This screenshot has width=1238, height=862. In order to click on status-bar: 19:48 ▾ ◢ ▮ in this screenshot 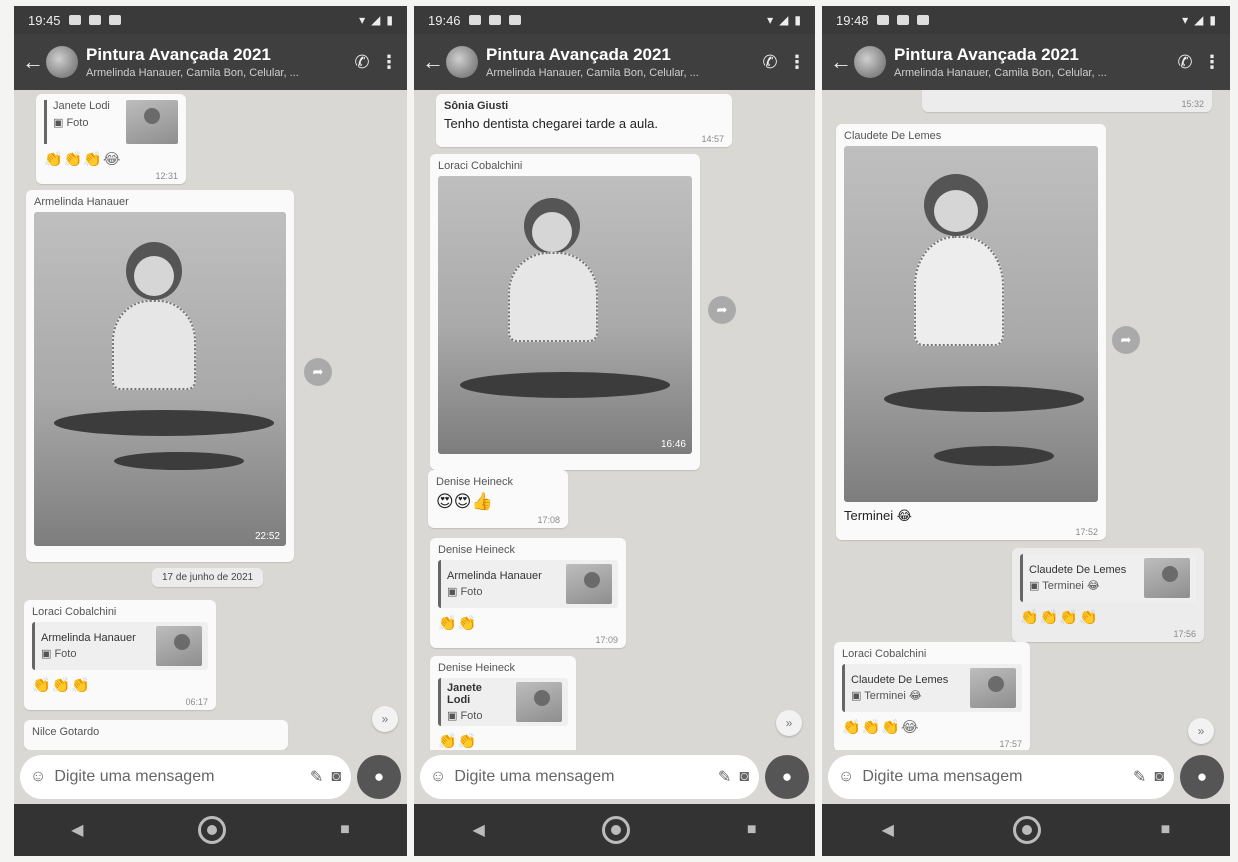, I will do `click(1026, 20)`.